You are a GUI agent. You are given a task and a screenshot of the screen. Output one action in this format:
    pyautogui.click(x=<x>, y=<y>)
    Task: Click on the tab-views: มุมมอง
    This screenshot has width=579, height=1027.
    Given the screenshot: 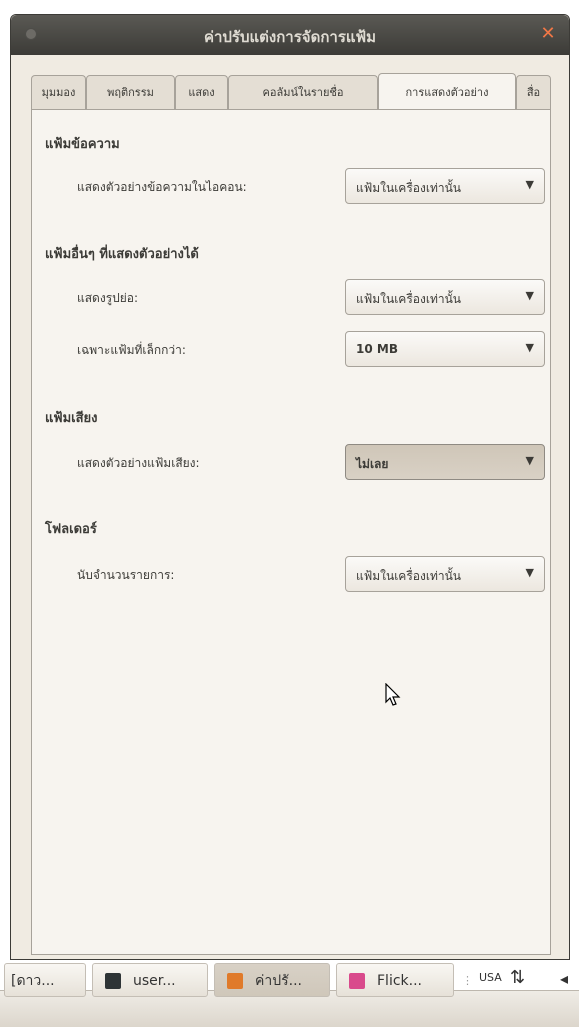 What is the action you would take?
    pyautogui.click(x=58, y=92)
    